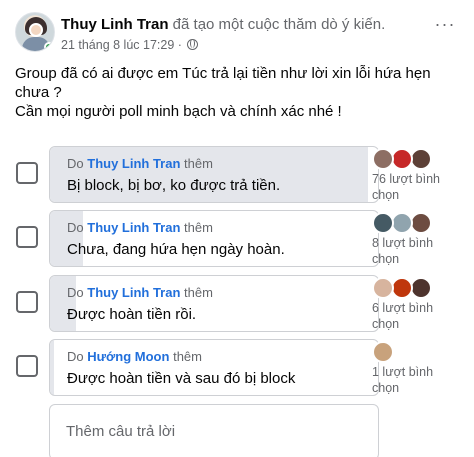  Describe the element at coordinates (412, 187) in the screenshot. I see `vote-count: 76 lượt bình chọn` at that location.